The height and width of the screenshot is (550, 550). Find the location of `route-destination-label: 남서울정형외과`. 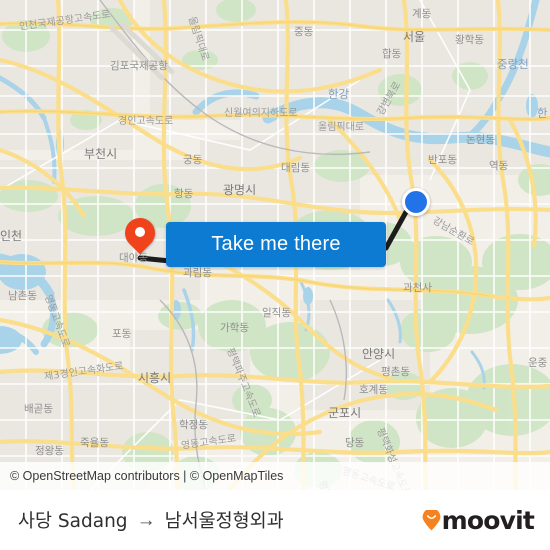

route-destination-label: 남서울정형외과 is located at coordinates (224, 521).